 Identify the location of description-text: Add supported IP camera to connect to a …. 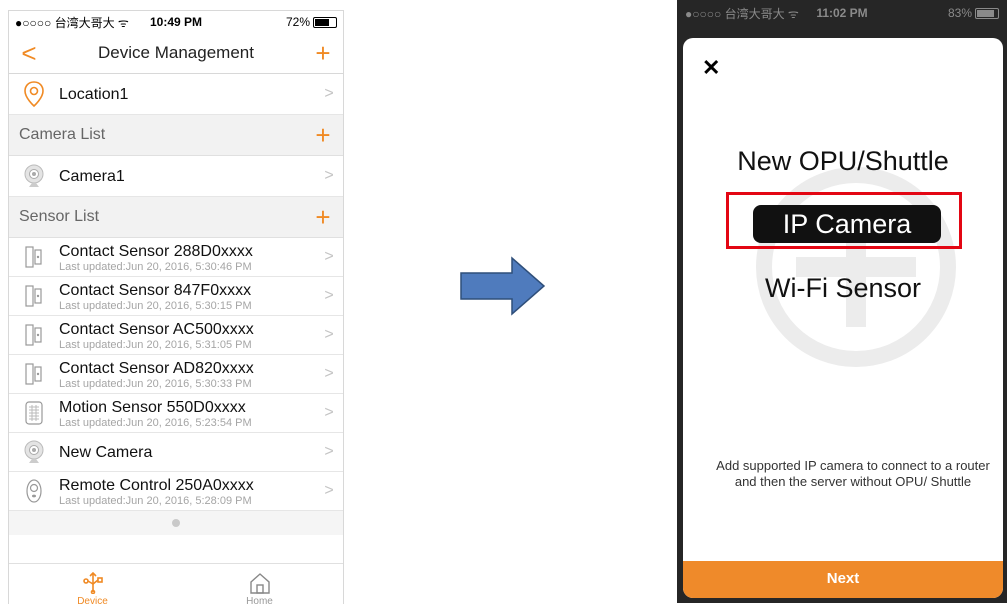
(853, 474).